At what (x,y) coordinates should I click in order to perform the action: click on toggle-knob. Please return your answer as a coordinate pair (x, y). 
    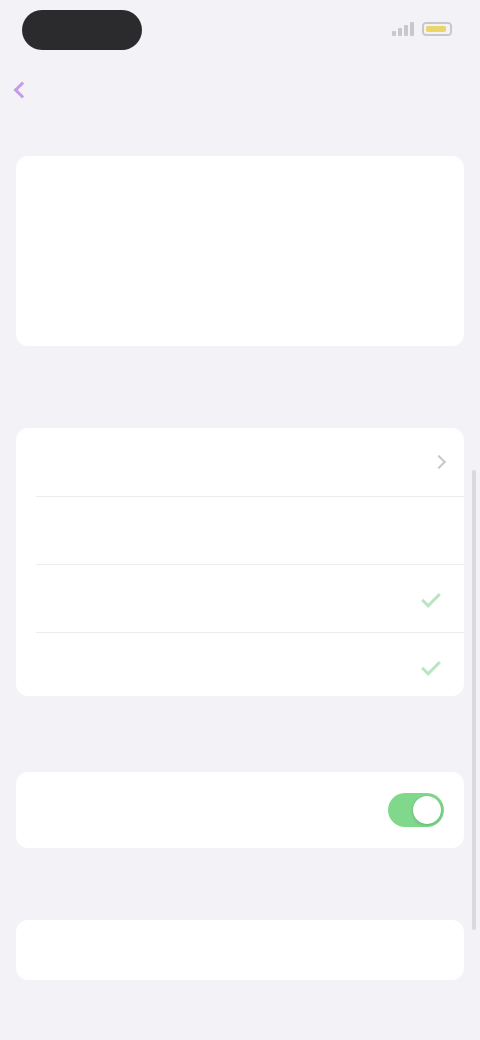
    Looking at the image, I should click on (427, 810).